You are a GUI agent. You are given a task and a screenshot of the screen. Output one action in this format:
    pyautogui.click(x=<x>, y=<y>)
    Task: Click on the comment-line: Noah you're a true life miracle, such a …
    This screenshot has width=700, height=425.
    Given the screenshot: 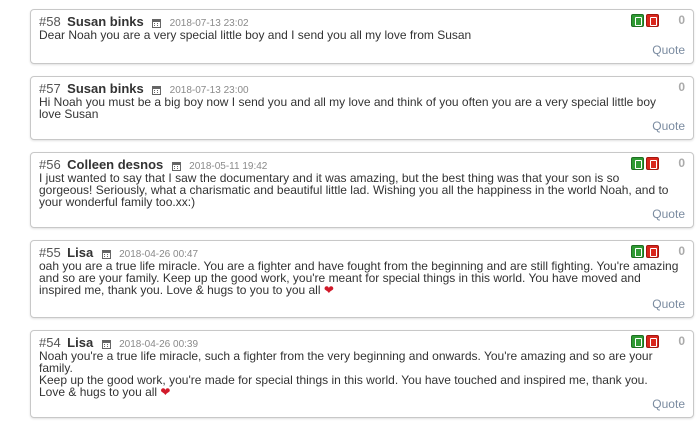 What is the action you would take?
    pyautogui.click(x=346, y=356)
    